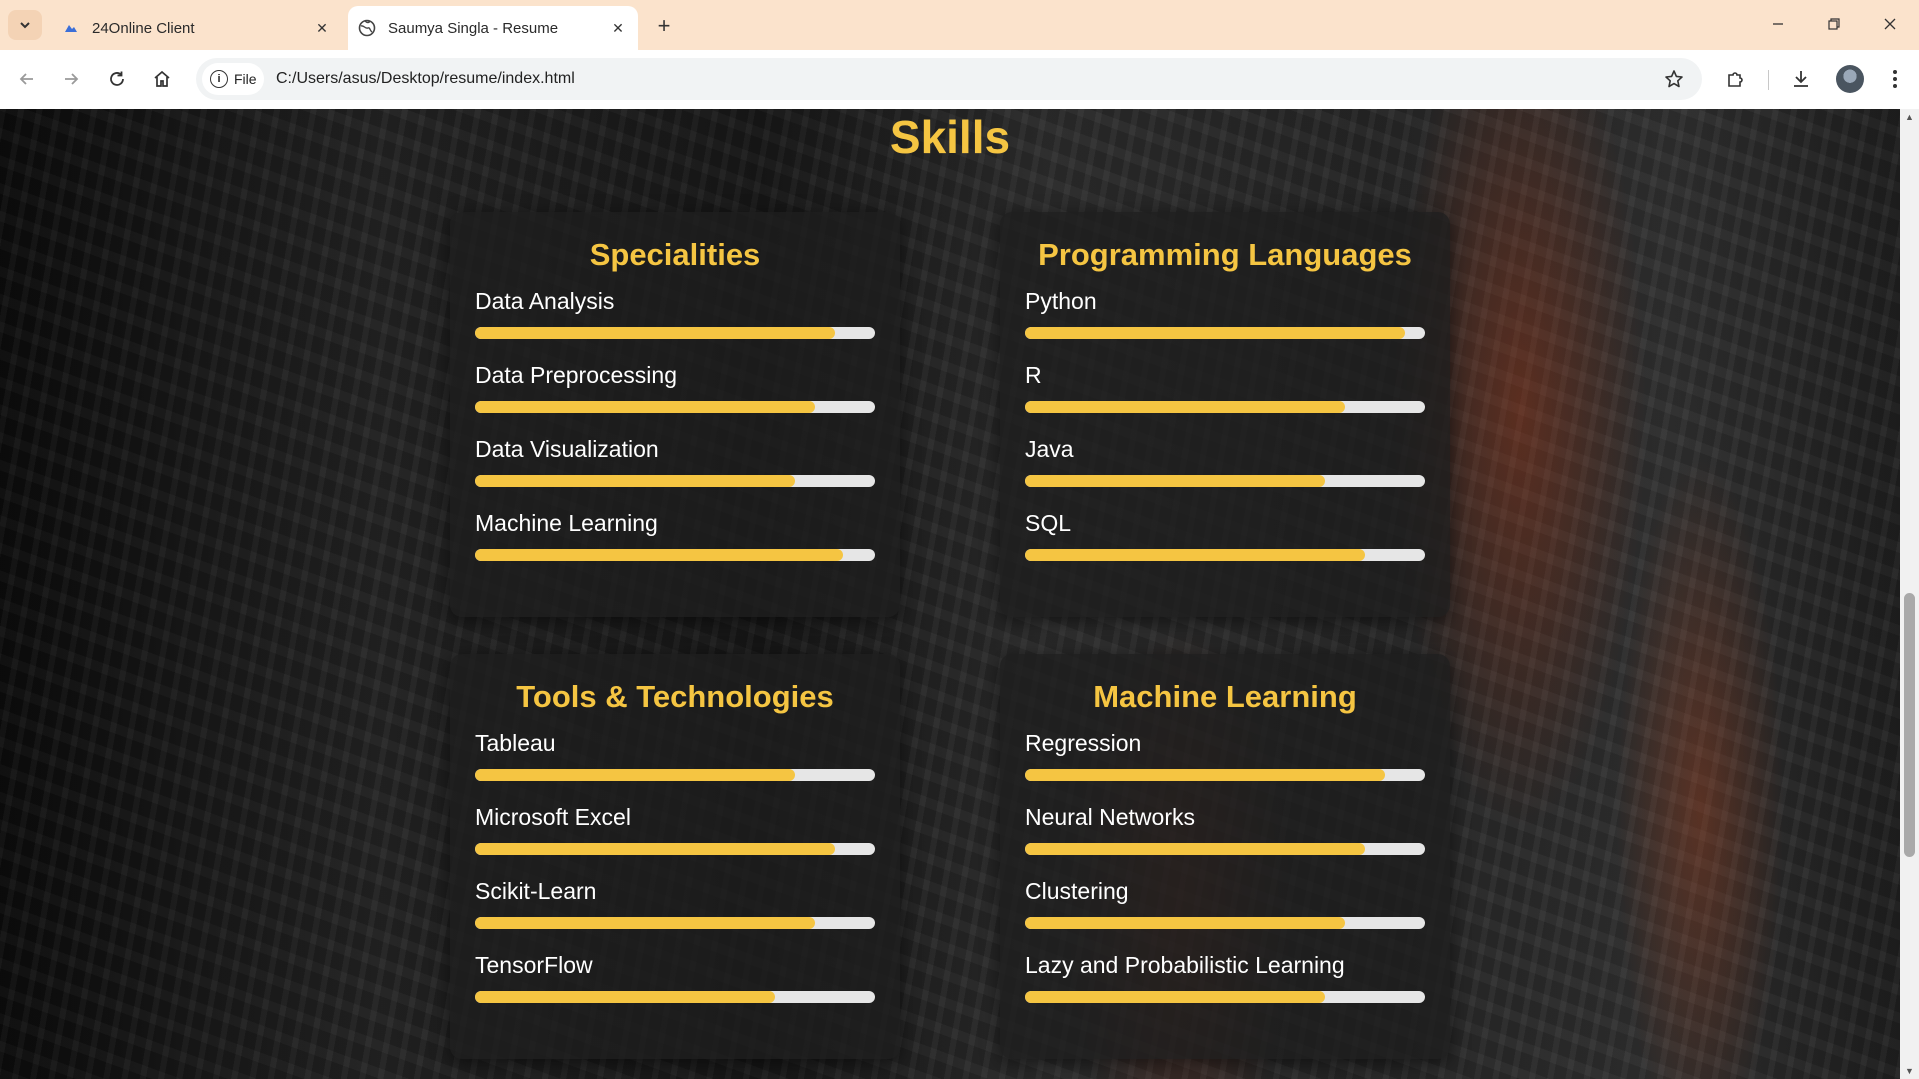 Image resolution: width=1919 pixels, height=1079 pixels. Describe the element at coordinates (1225, 254) in the screenshot. I see `card-title: Programming Languages` at that location.